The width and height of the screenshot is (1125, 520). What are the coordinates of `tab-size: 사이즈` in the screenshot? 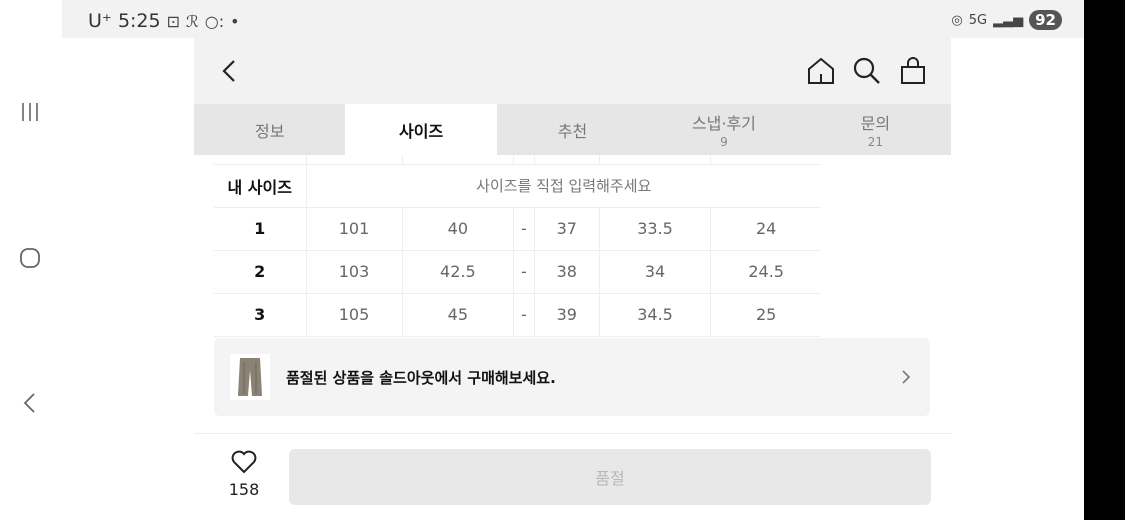 It's located at (421, 129).